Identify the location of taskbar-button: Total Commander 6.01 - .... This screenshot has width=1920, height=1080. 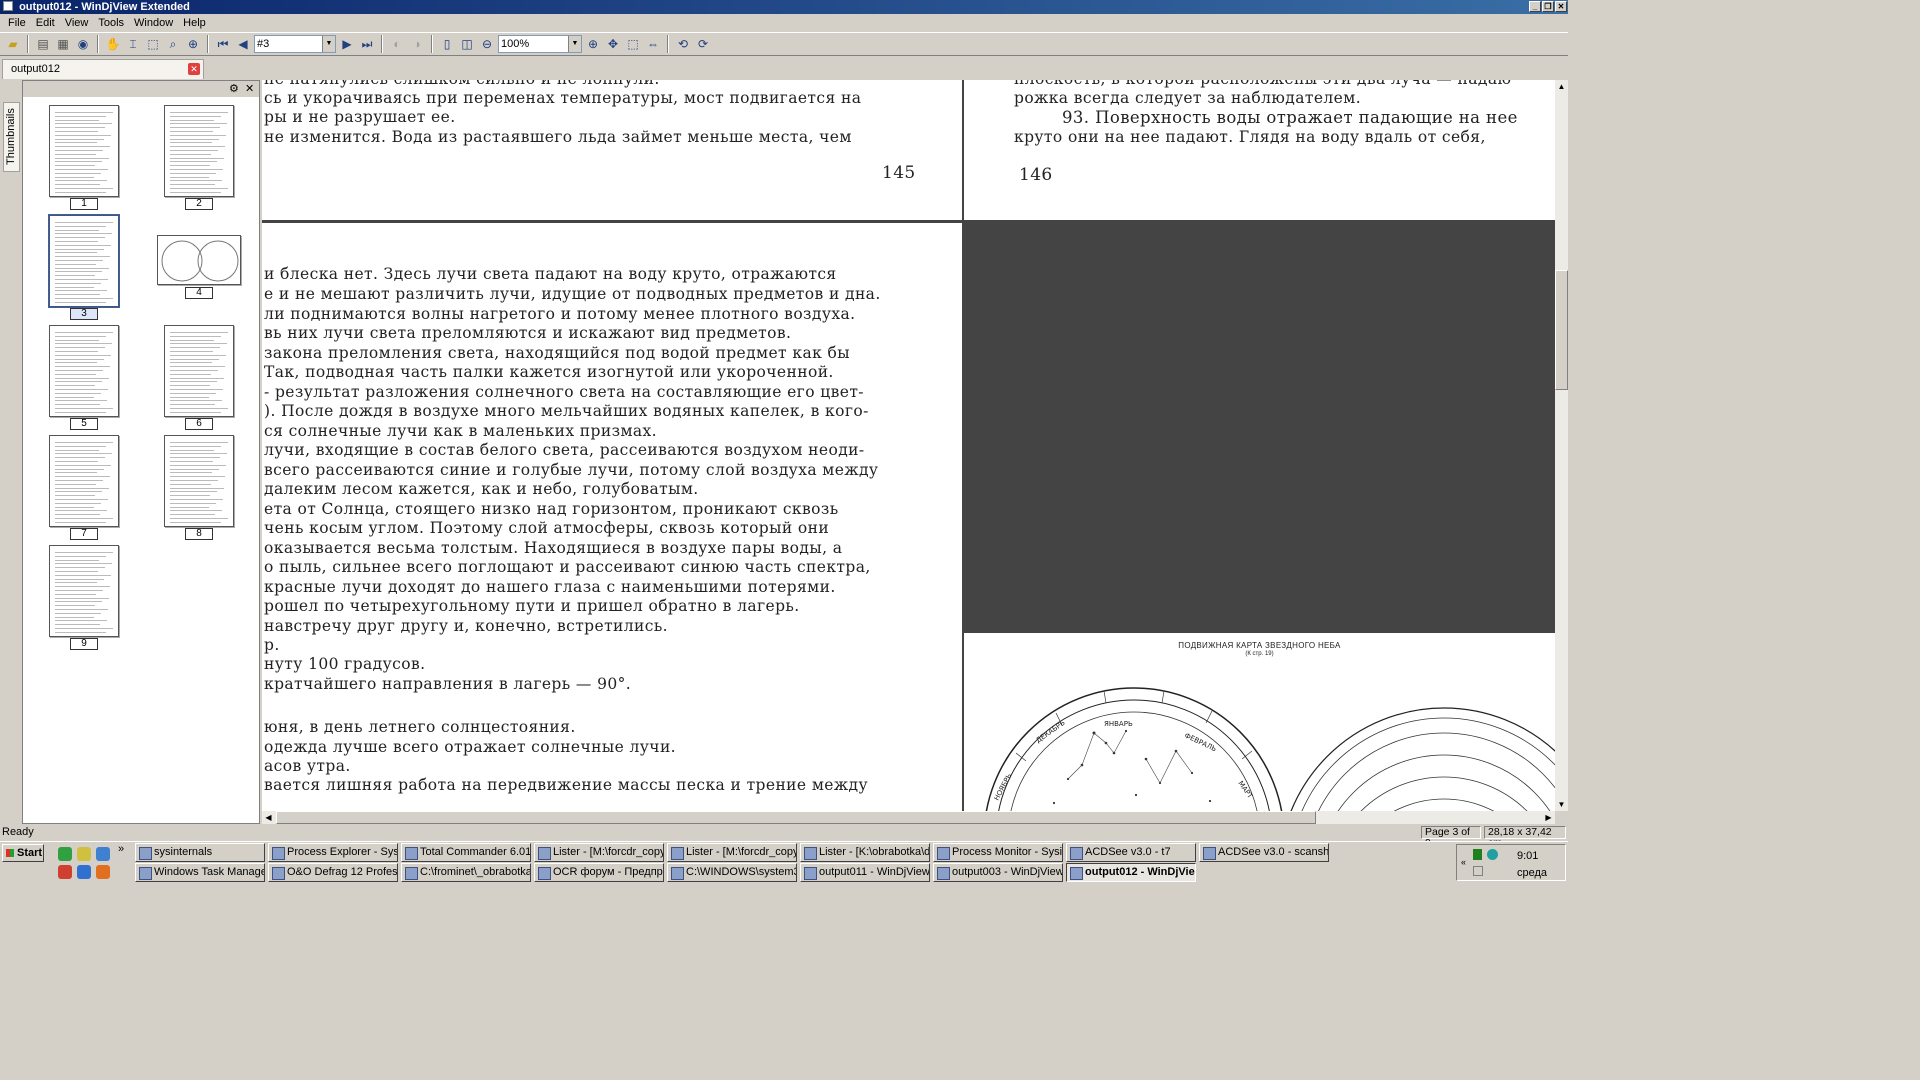
(466, 852).